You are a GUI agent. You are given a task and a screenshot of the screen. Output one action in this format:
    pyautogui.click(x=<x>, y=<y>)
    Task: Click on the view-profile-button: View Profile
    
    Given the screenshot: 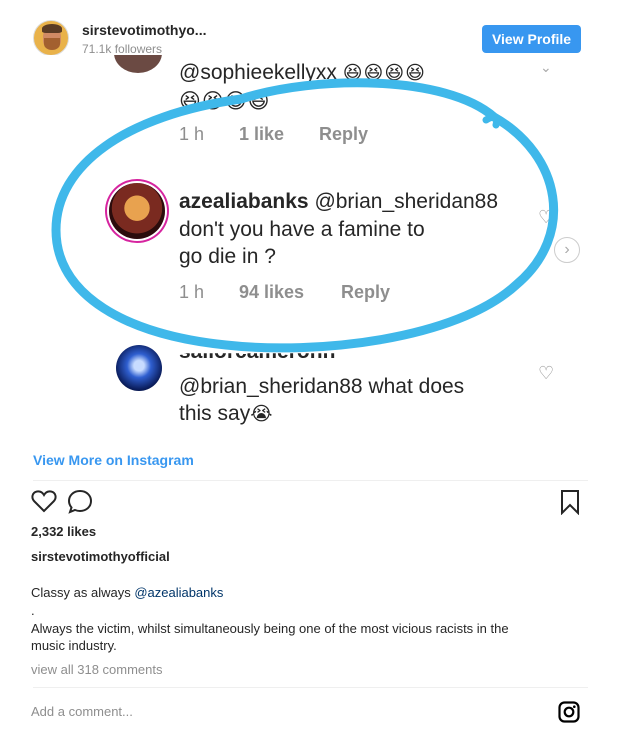 What is the action you would take?
    pyautogui.click(x=531, y=39)
    